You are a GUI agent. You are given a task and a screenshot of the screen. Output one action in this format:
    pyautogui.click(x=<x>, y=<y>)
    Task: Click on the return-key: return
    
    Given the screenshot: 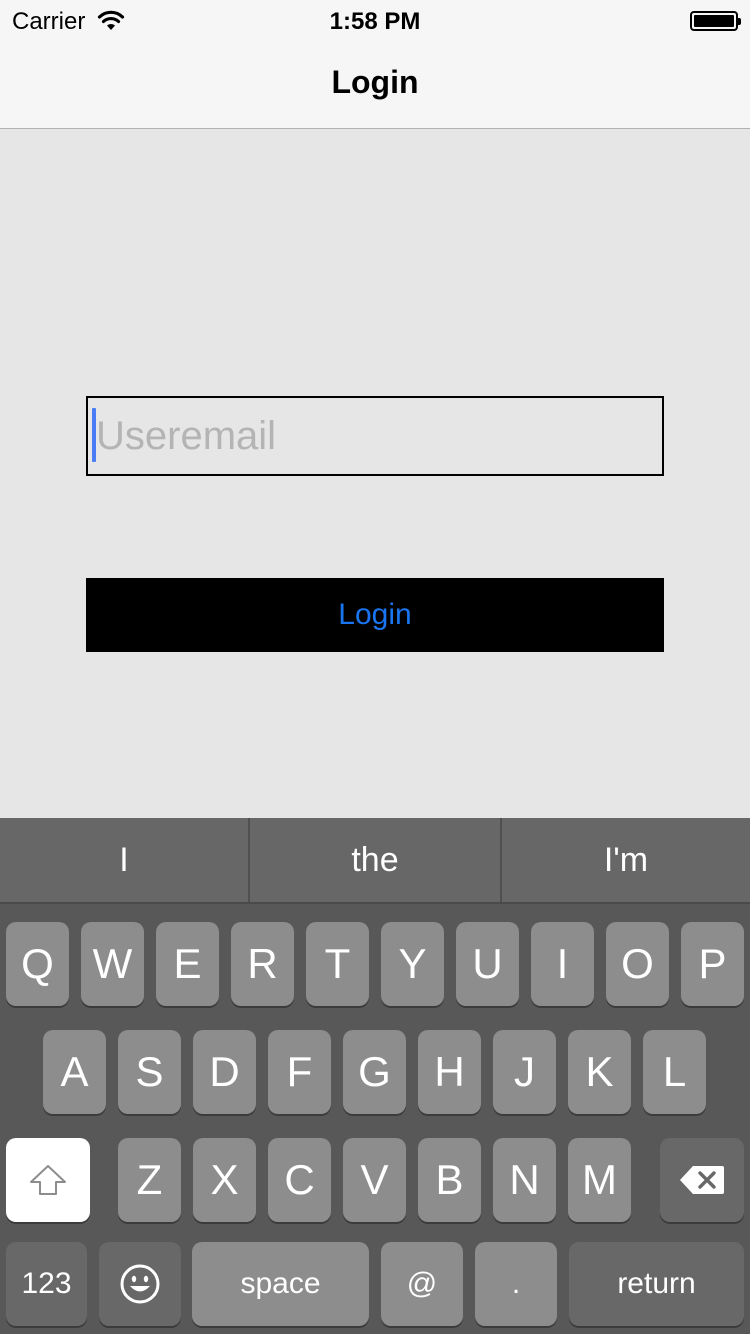 What is the action you would take?
    pyautogui.click(x=656, y=1284)
    